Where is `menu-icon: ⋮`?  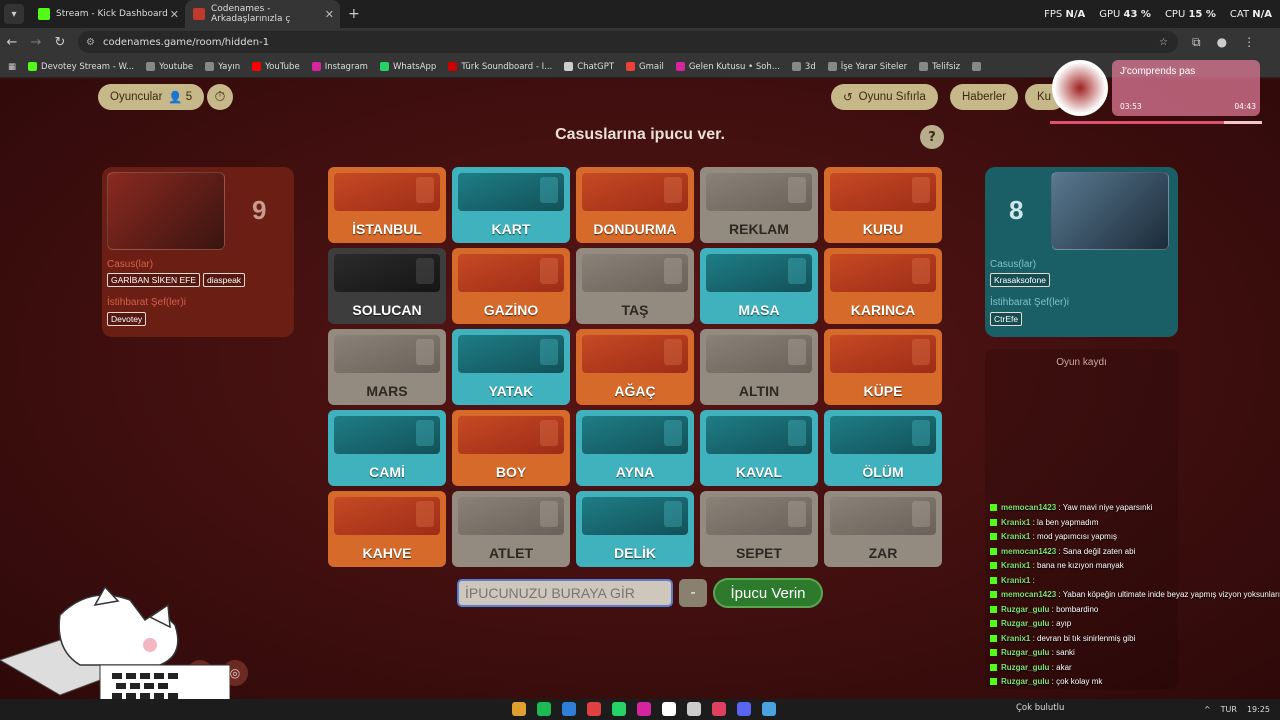
menu-icon: ⋮ is located at coordinates (1249, 42).